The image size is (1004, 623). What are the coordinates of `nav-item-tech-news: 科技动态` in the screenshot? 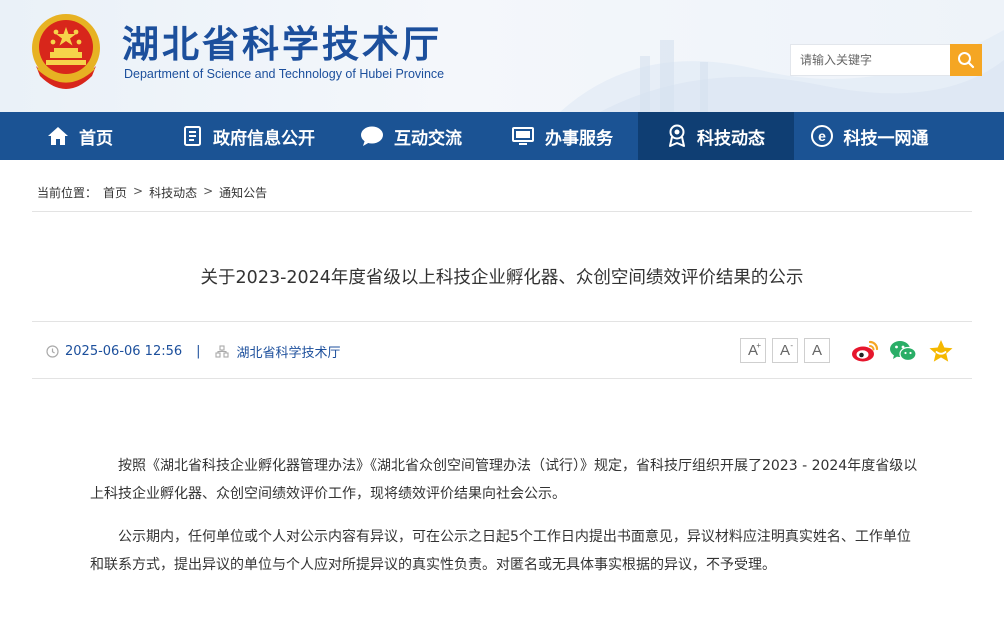 It's located at (716, 136).